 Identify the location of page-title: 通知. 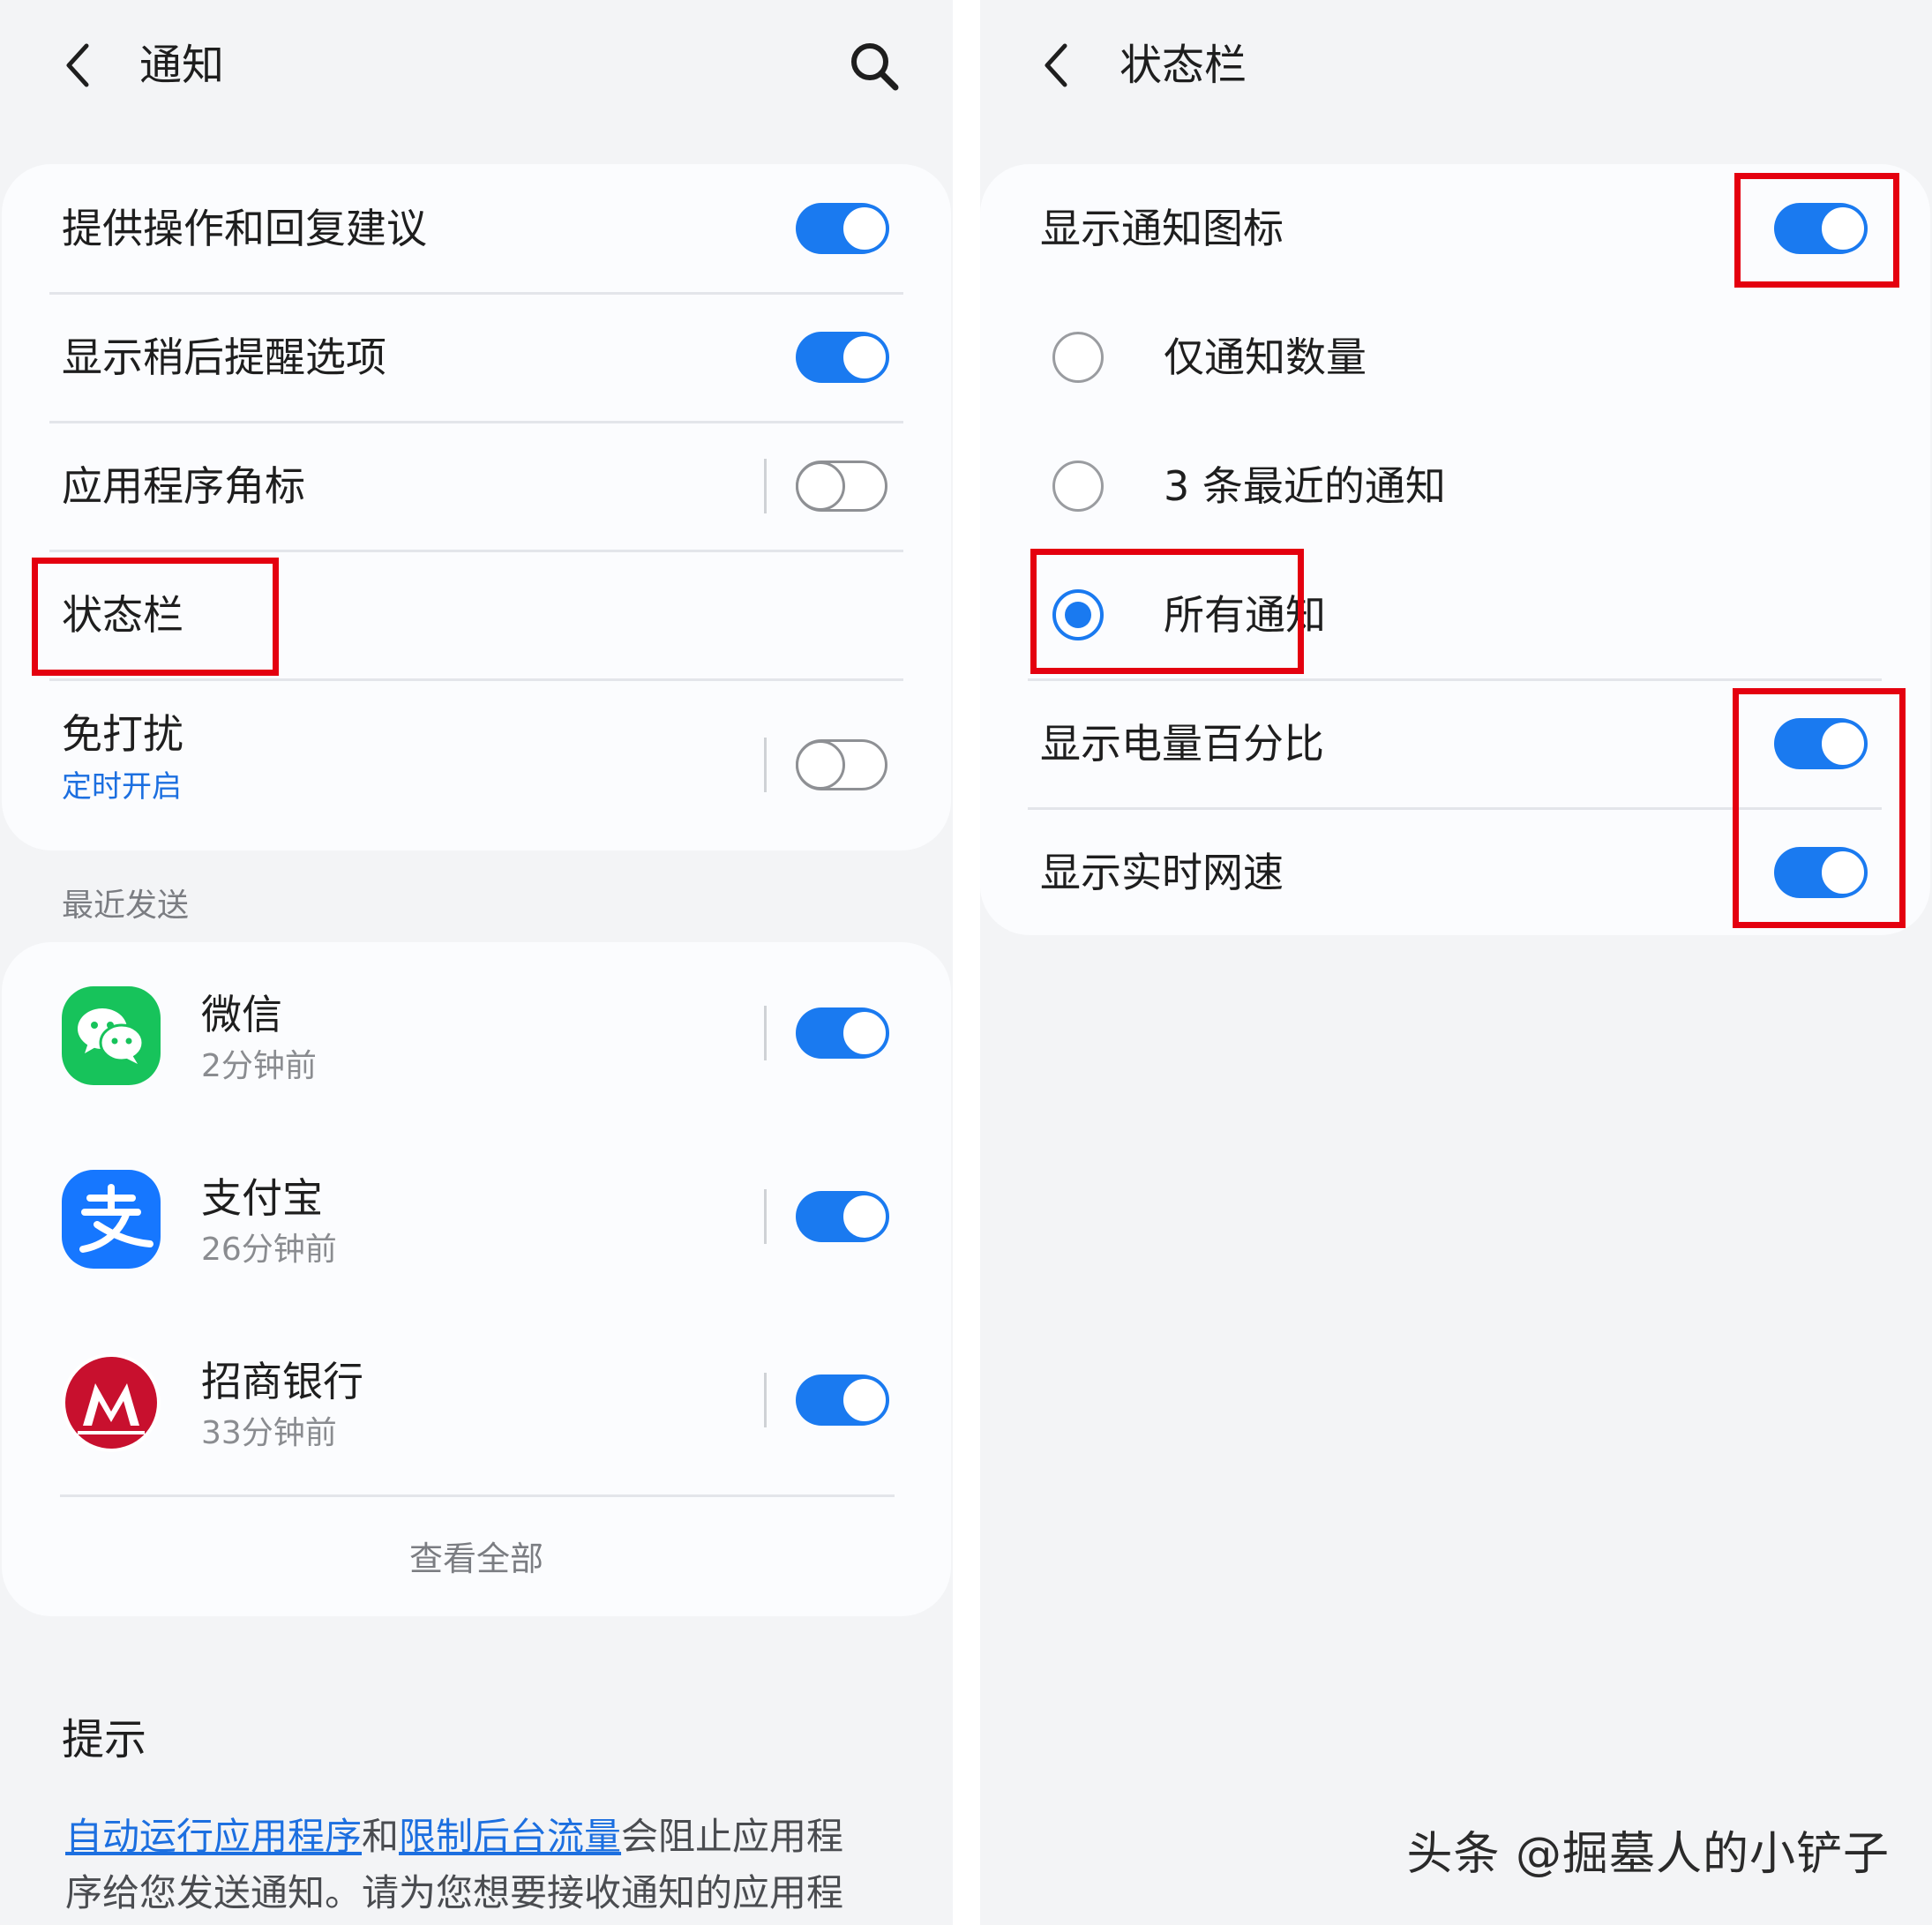
(182, 65).